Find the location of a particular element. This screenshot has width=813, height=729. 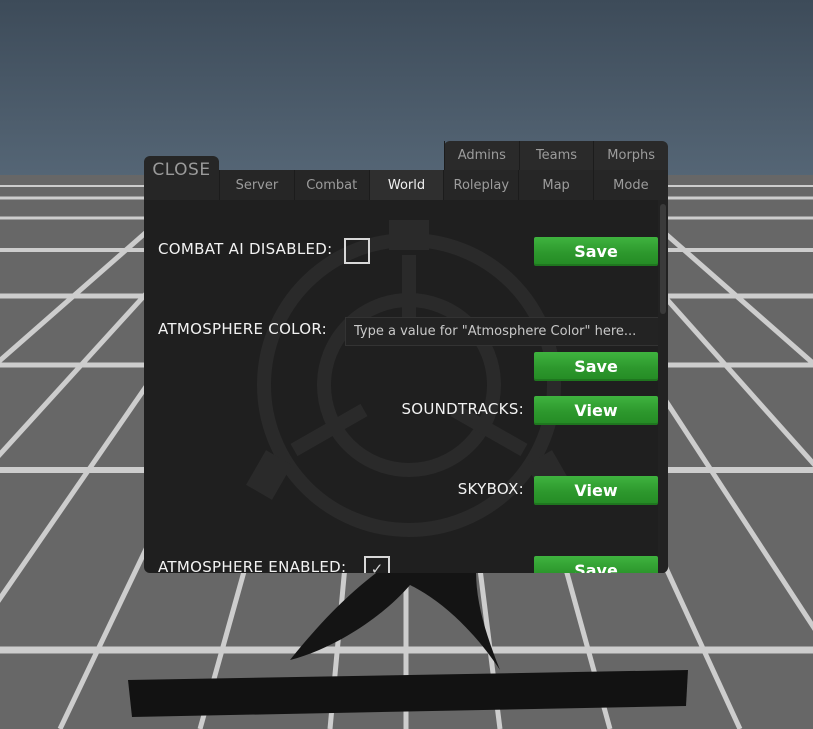

soundtracks-label: SOUNDTRACKS: is located at coordinates (462, 409).